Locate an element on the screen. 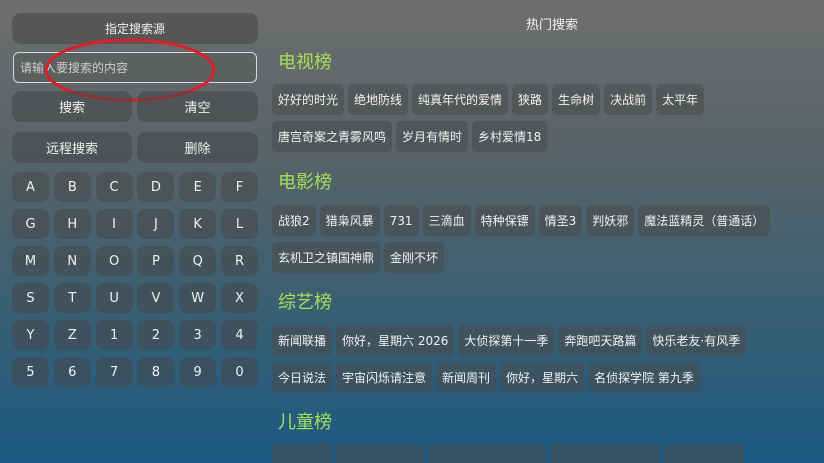  key-0: 0 is located at coordinates (239, 372).